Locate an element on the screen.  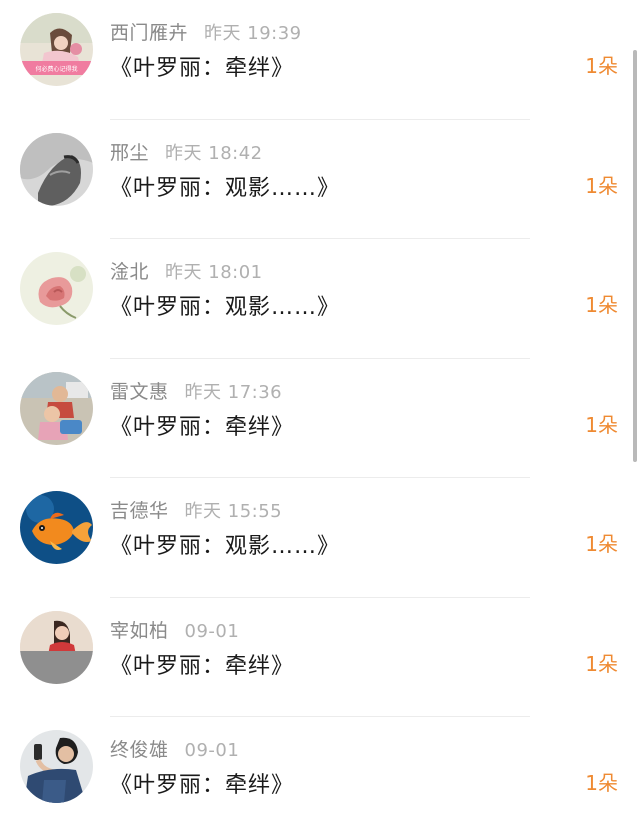
name-line: 终俊雄 09-01 is located at coordinates (174, 748).